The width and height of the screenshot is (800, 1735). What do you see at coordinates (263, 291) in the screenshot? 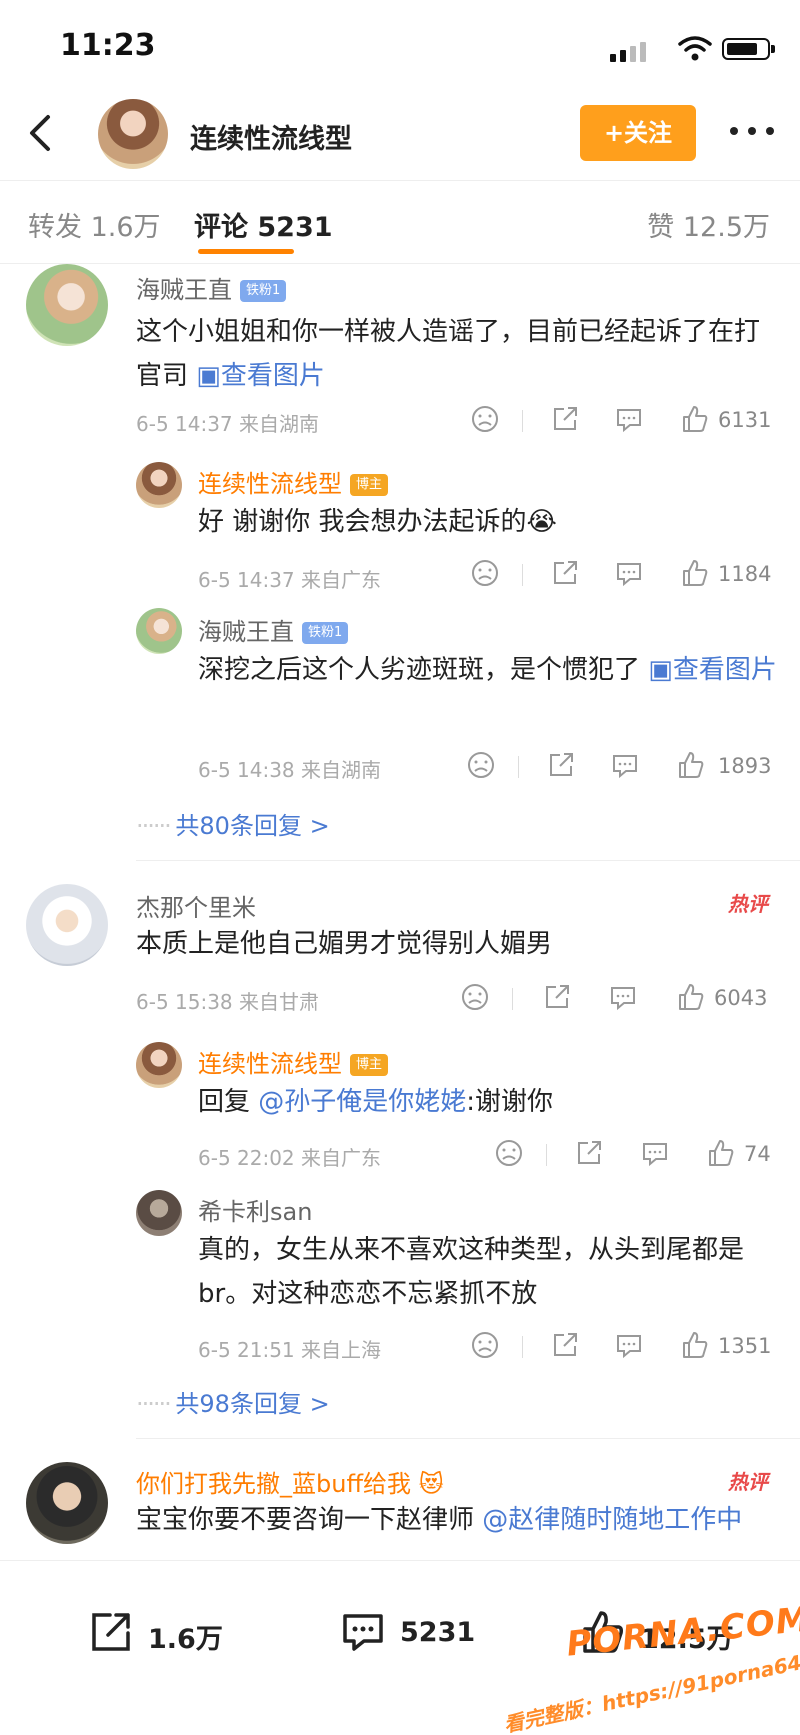
I see `fan-badge: 铁粉1` at bounding box center [263, 291].